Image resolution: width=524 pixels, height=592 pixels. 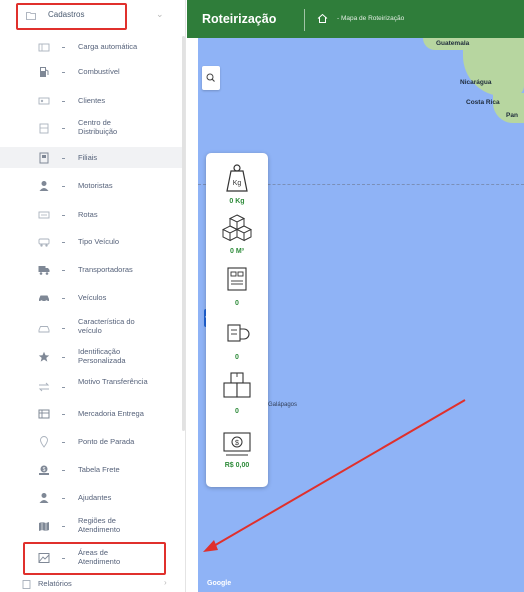 What do you see at coordinates (237, 357) in the screenshot?
I see `deliveries-value: 0` at bounding box center [237, 357].